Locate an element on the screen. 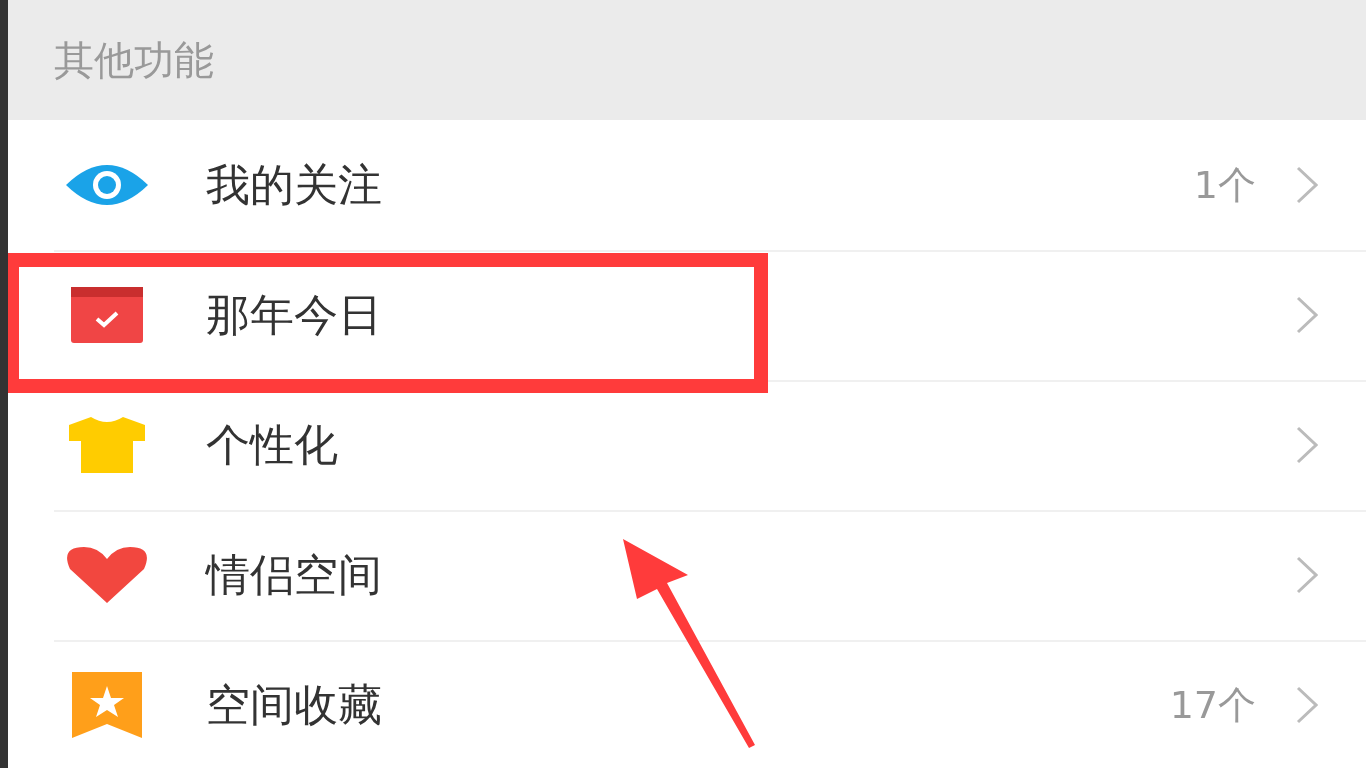  calendar-icon is located at coordinates (107, 315).